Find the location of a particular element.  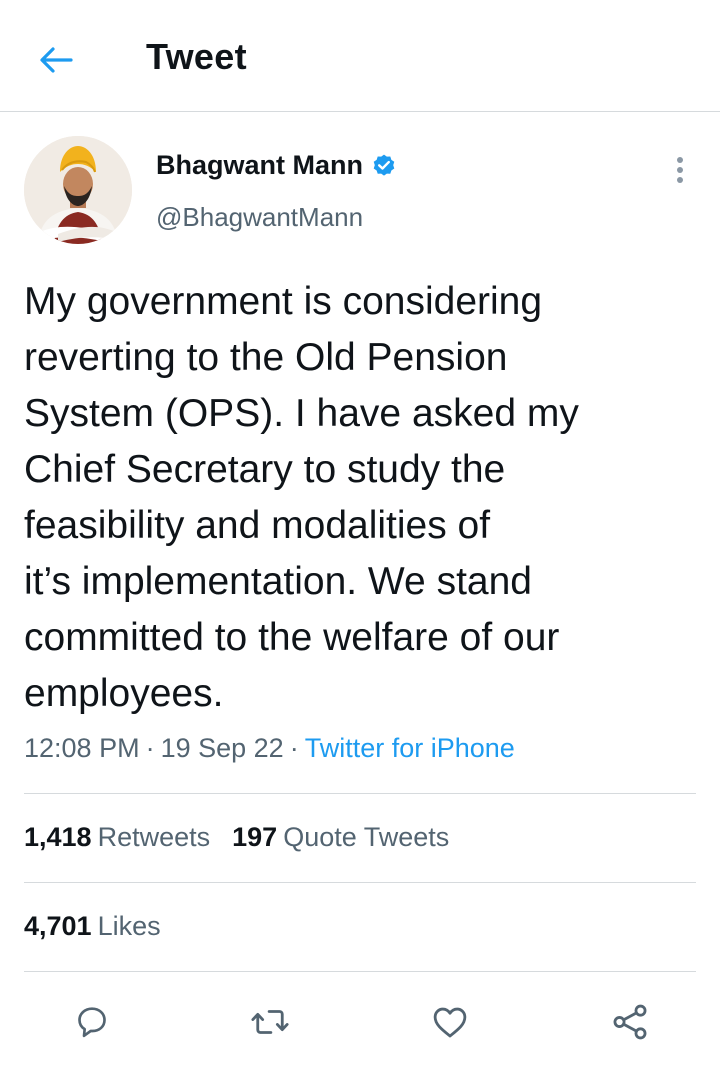

retweets-label: Retweets is located at coordinates (154, 837).